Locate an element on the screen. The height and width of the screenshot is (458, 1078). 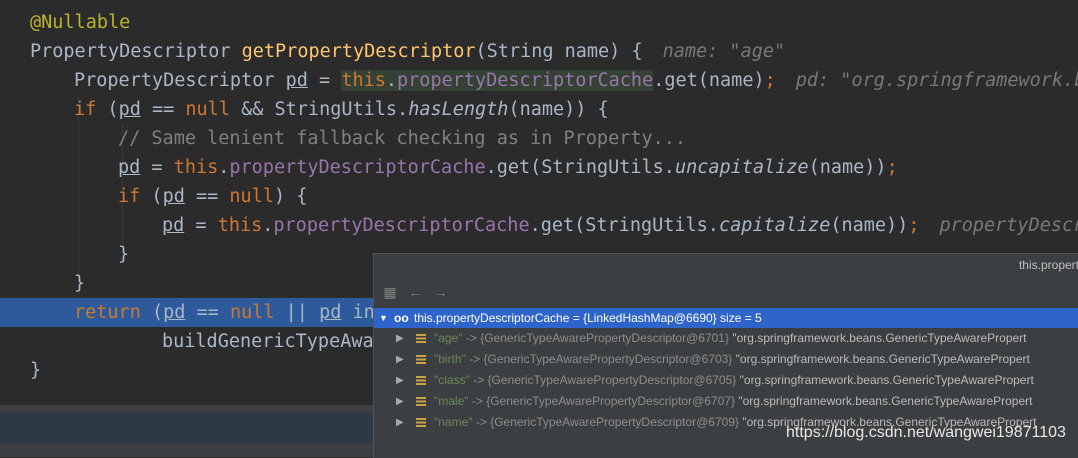
method-params: (String name) { is located at coordinates (559, 51).